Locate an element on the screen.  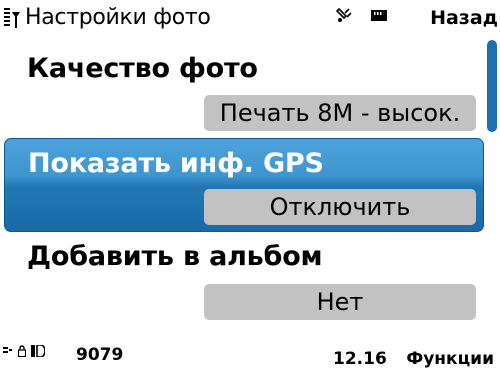
battery-icon is located at coordinates (38, 351).